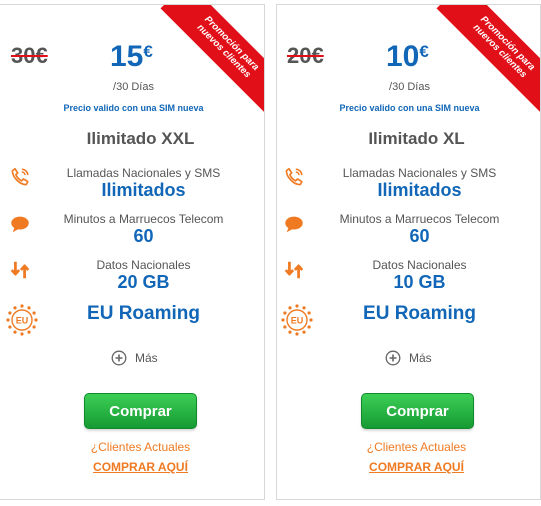 This screenshot has width=541, height=506. Describe the element at coordinates (416, 138) in the screenshot. I see `plan-name: Ilimitado XL` at that location.